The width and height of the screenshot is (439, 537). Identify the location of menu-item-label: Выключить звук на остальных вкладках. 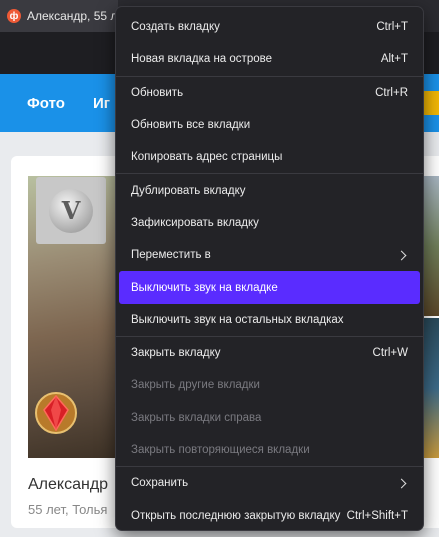
(237, 319).